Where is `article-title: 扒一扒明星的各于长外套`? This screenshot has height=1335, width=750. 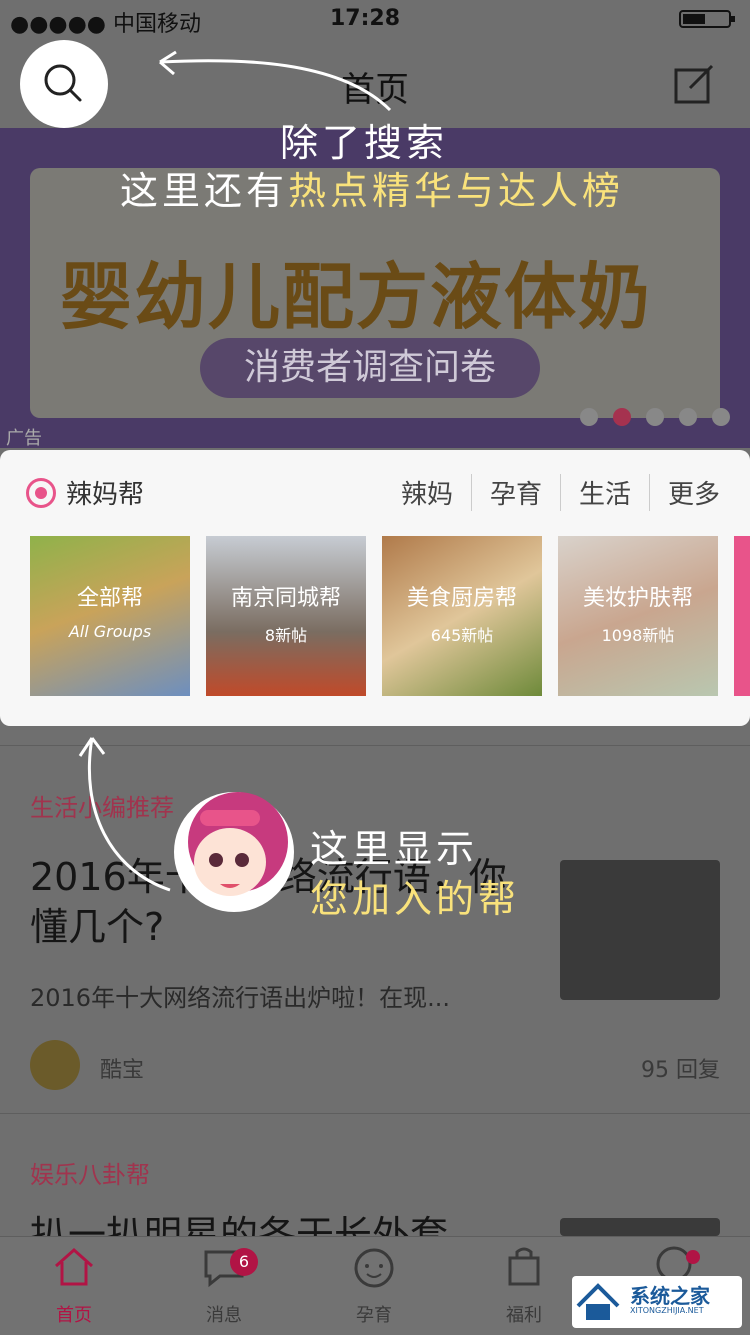 article-title: 扒一扒明星的各于长外套 is located at coordinates (280, 1223).